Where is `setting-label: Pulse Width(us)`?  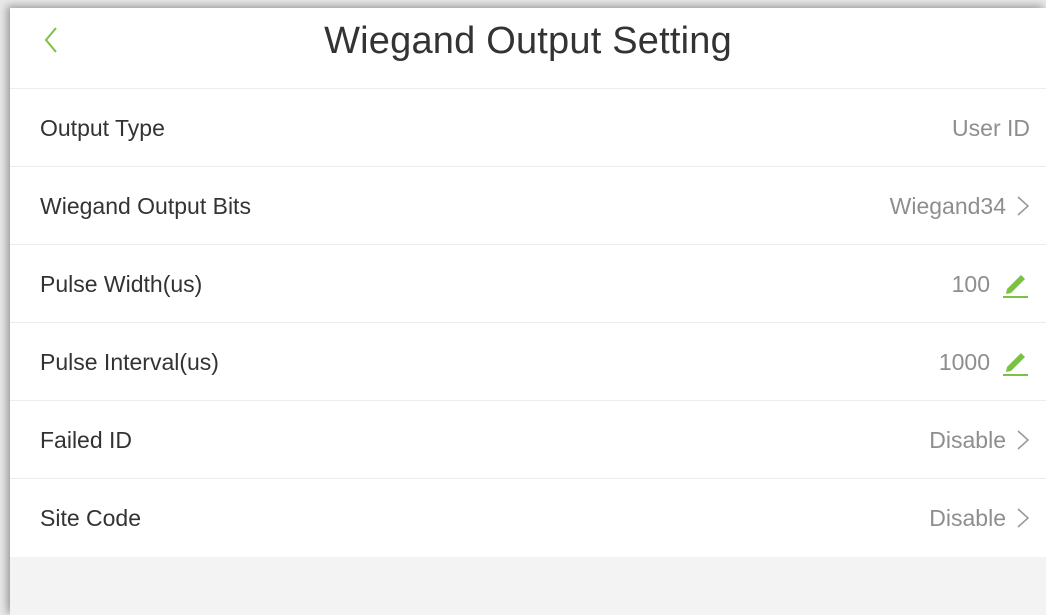
setting-label: Pulse Width(us) is located at coordinates (121, 284).